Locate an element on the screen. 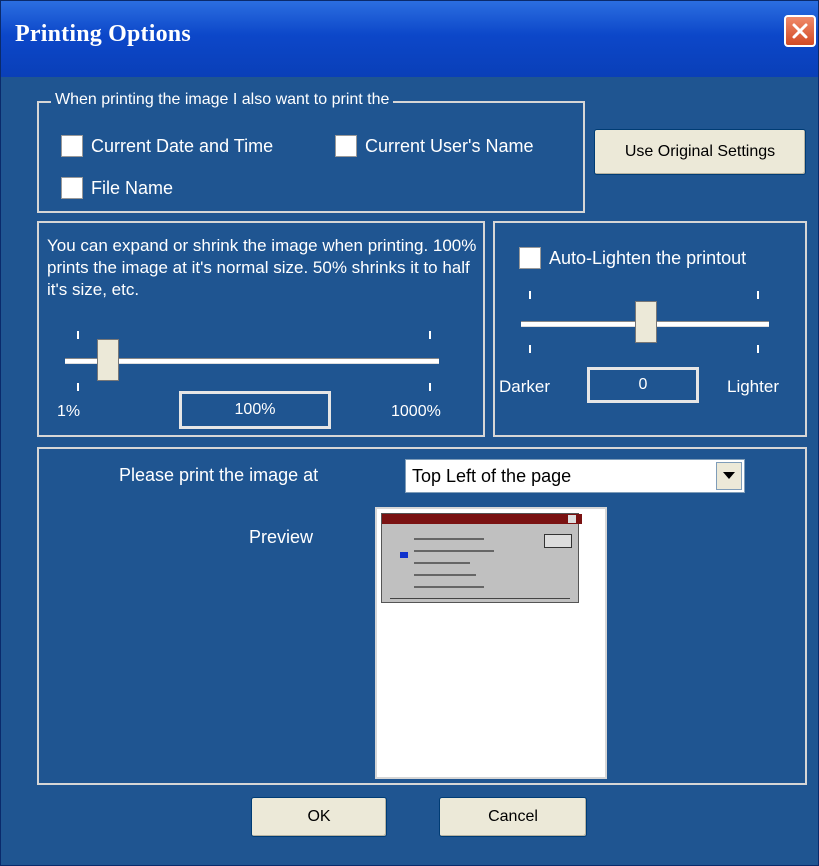 The width and height of the screenshot is (819, 866). scale-value-readout: 100% is located at coordinates (255, 410).